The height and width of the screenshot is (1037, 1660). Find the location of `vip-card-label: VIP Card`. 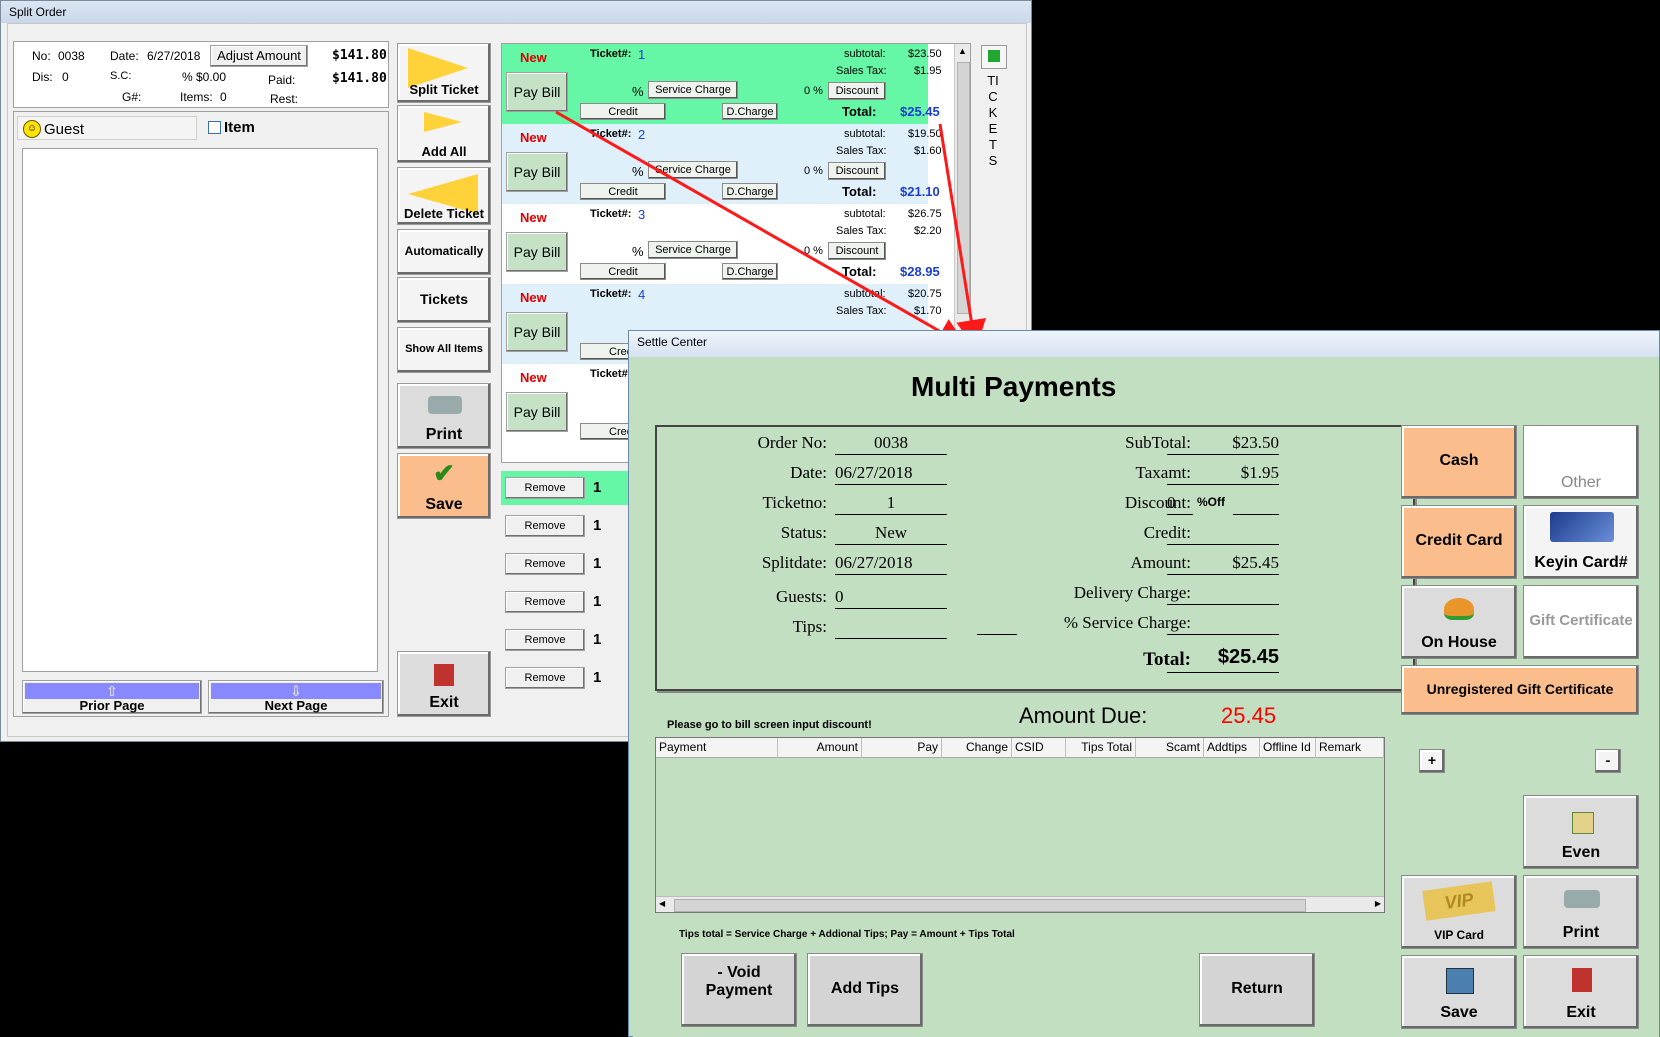

vip-card-label: VIP Card is located at coordinates (1459, 935).